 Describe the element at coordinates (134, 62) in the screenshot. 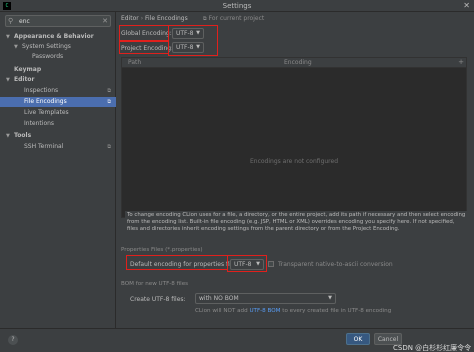

I see `column-header-path: Path` at that location.